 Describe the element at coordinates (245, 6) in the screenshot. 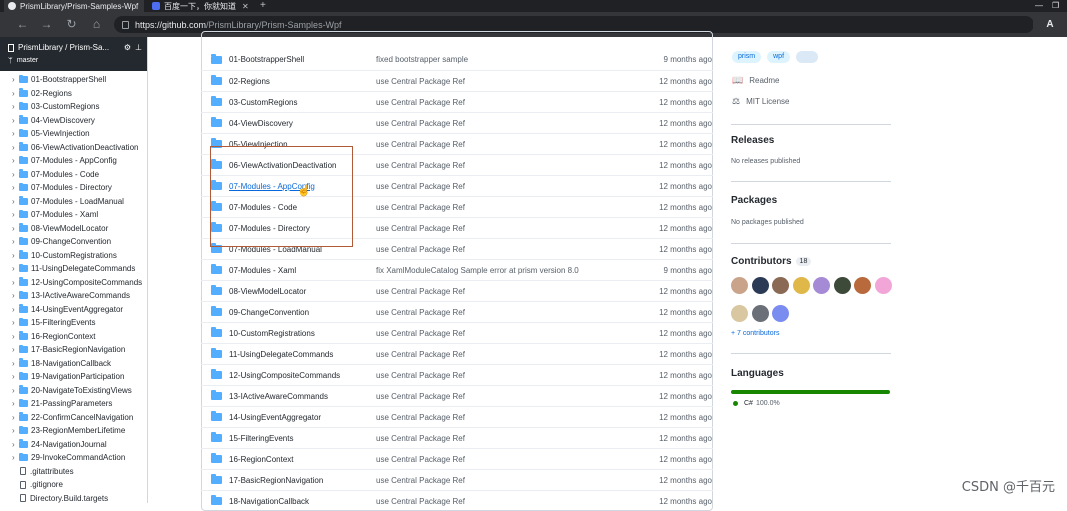

I see `close-icon: ✕` at that location.